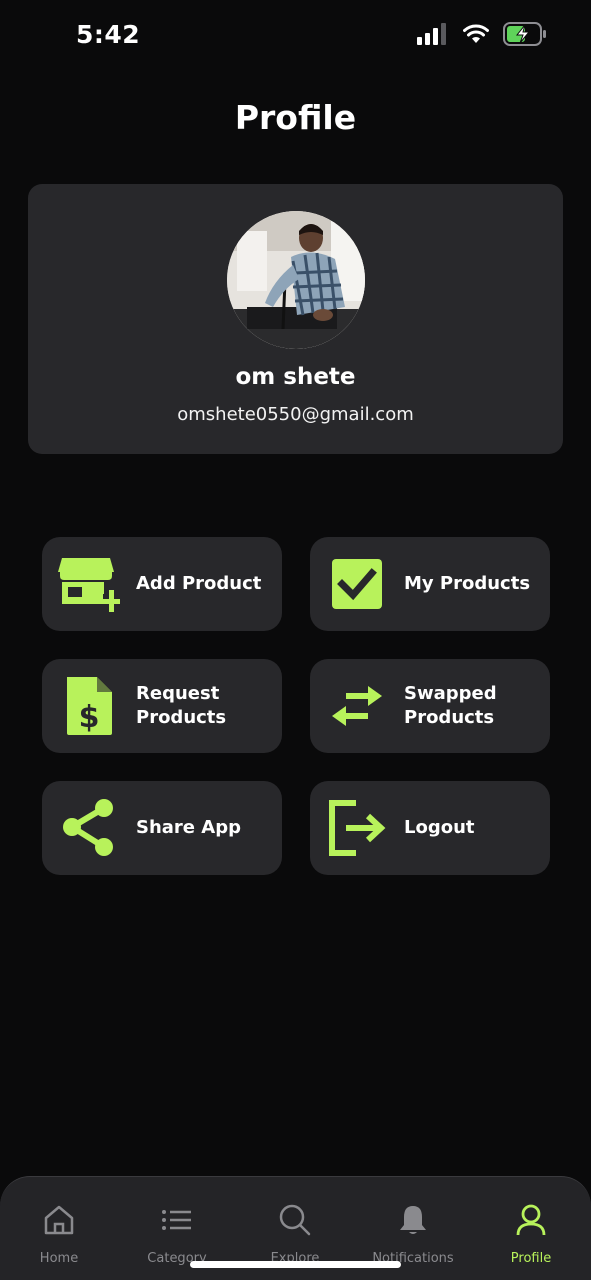 This screenshot has height=1280, width=591. Describe the element at coordinates (176, 1220) in the screenshot. I see `list-icon` at that location.